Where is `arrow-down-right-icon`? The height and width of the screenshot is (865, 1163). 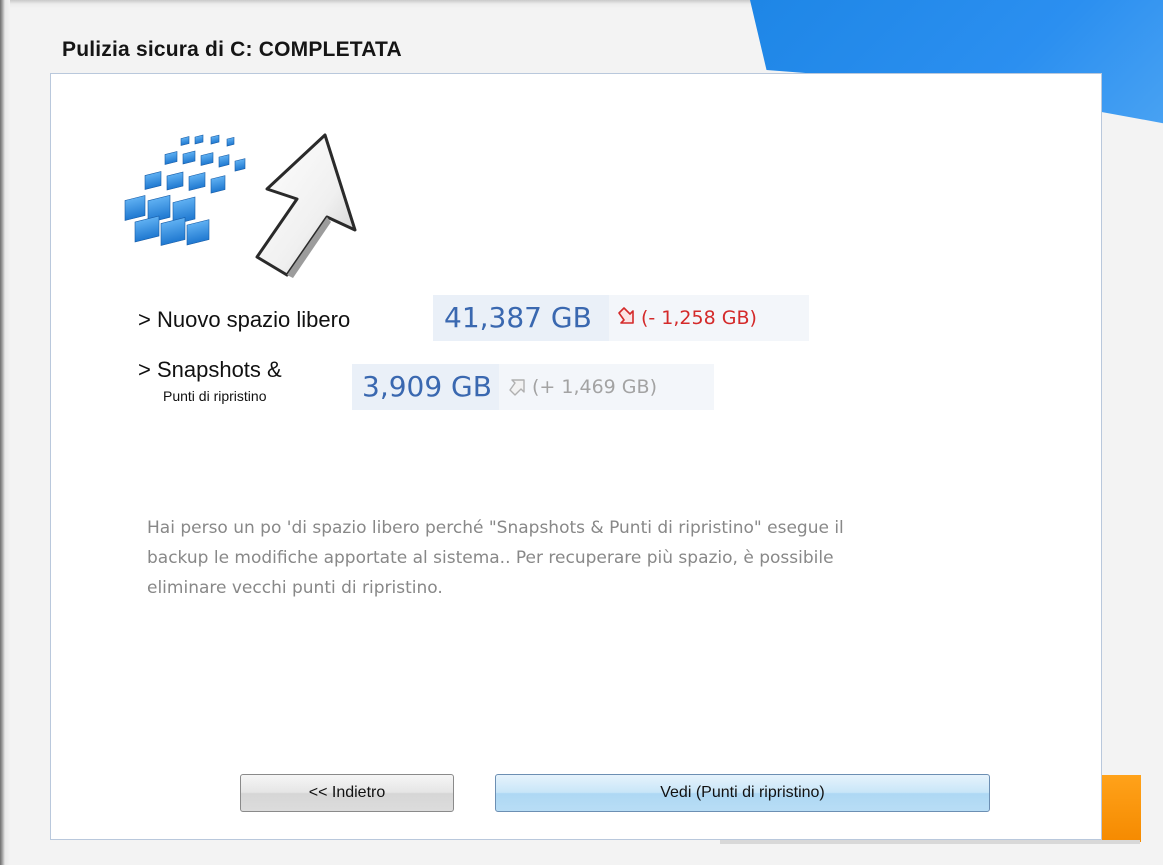
arrow-down-right-icon is located at coordinates (626, 311).